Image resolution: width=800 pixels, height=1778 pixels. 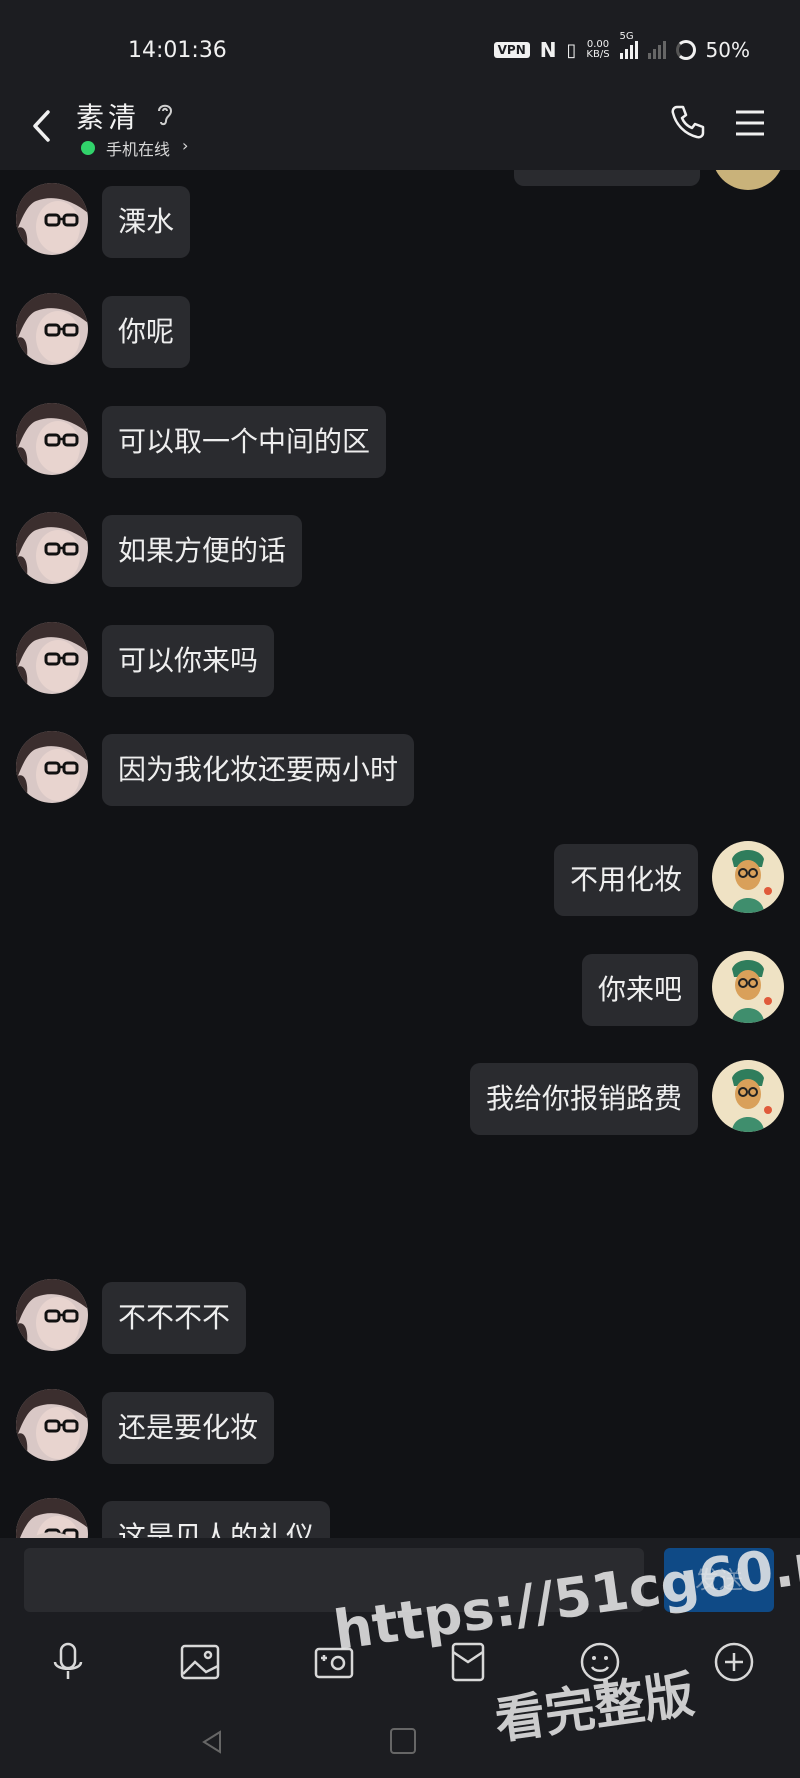 I want to click on message-bubble: 你呢, so click(x=146, y=332).